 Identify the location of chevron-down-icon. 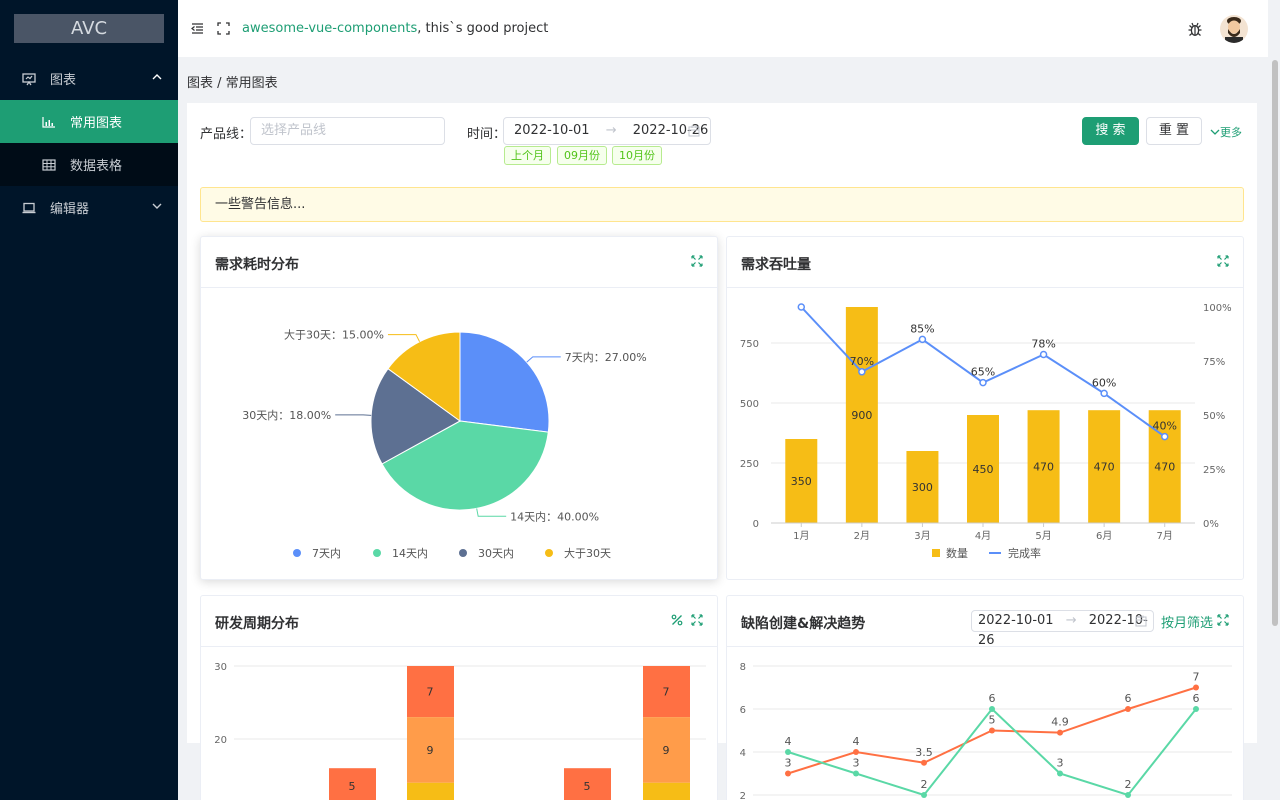
(157, 206).